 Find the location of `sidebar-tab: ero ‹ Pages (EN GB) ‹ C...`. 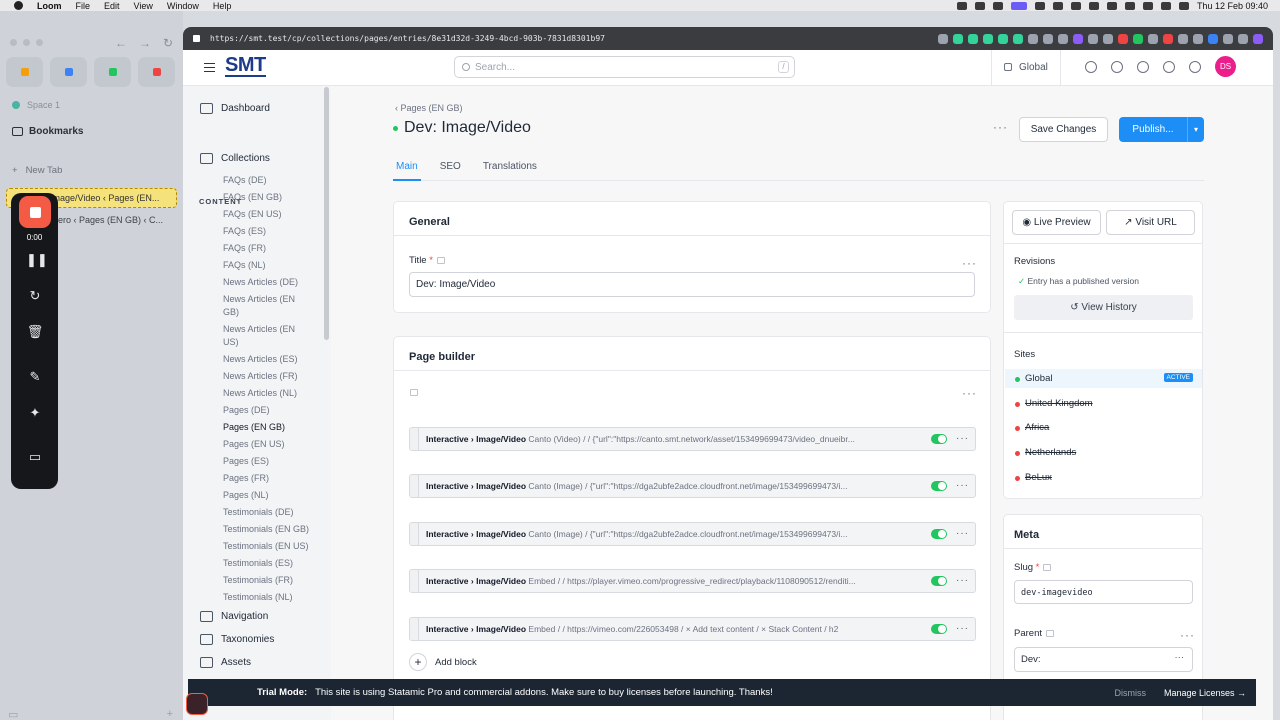

sidebar-tab: ero ‹ Pages (EN GB) ‹ C... is located at coordinates (110, 220).